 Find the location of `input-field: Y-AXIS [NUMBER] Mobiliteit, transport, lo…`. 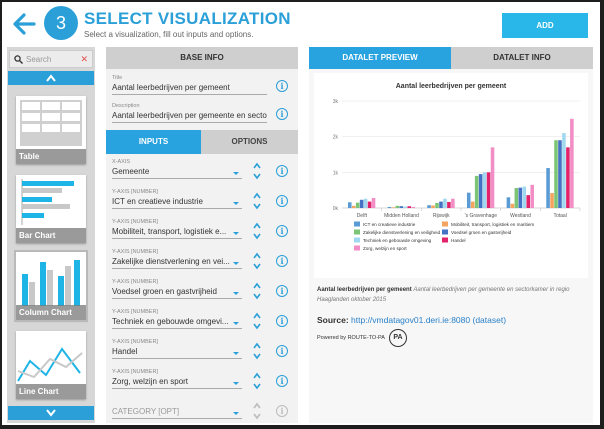

input-field: Y-AXIS [NUMBER] Mobiliteit, transport, lo… is located at coordinates (177, 229).